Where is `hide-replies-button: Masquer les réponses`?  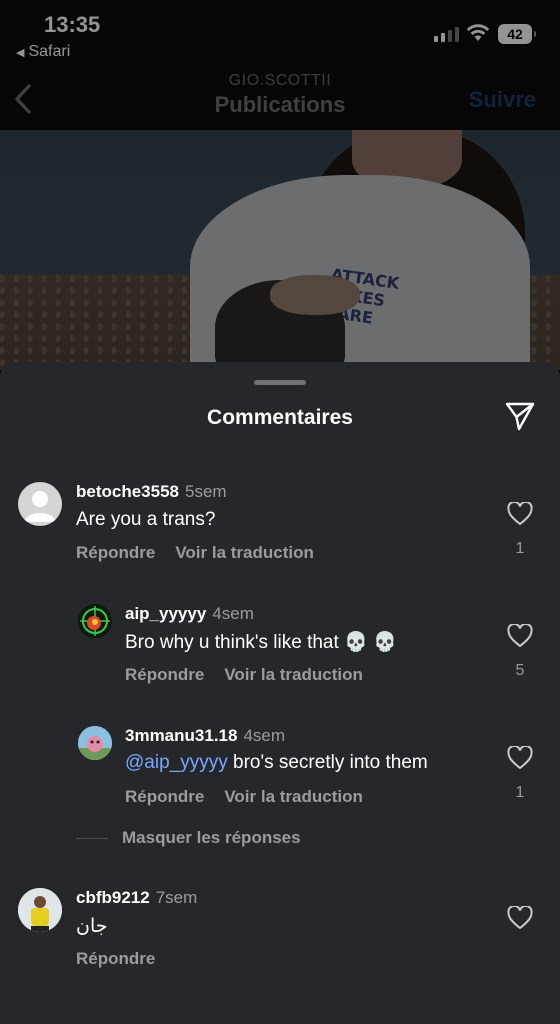
hide-replies-button: Masquer les réponses is located at coordinates (188, 838).